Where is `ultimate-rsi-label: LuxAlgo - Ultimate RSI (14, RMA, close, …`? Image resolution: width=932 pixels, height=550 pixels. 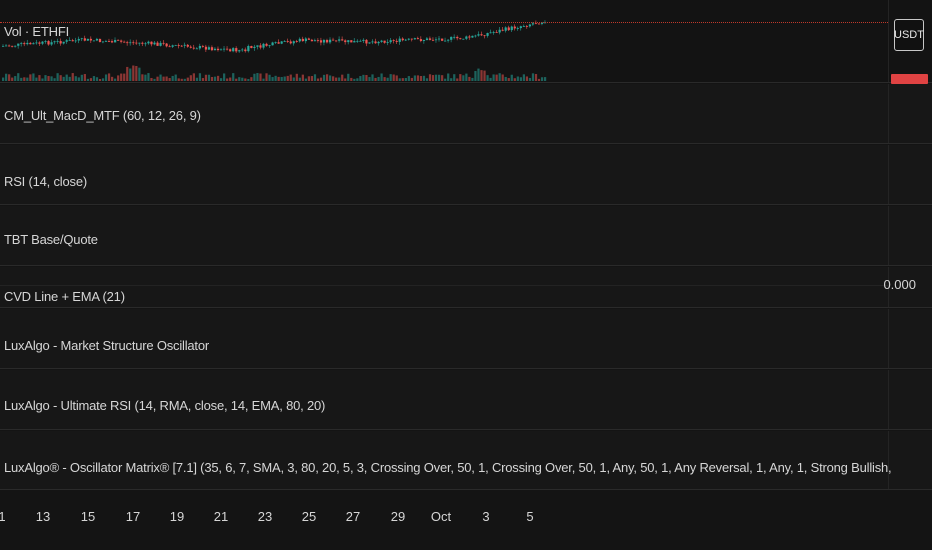
ultimate-rsi-label: LuxAlgo - Ultimate RSI (14, RMA, close, … is located at coordinates (164, 405).